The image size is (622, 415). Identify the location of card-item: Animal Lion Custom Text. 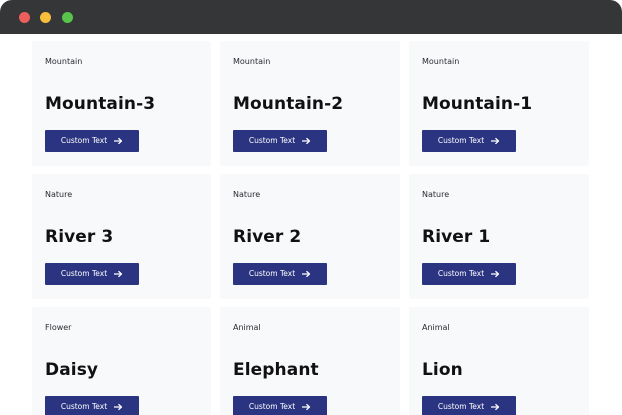
(499, 361).